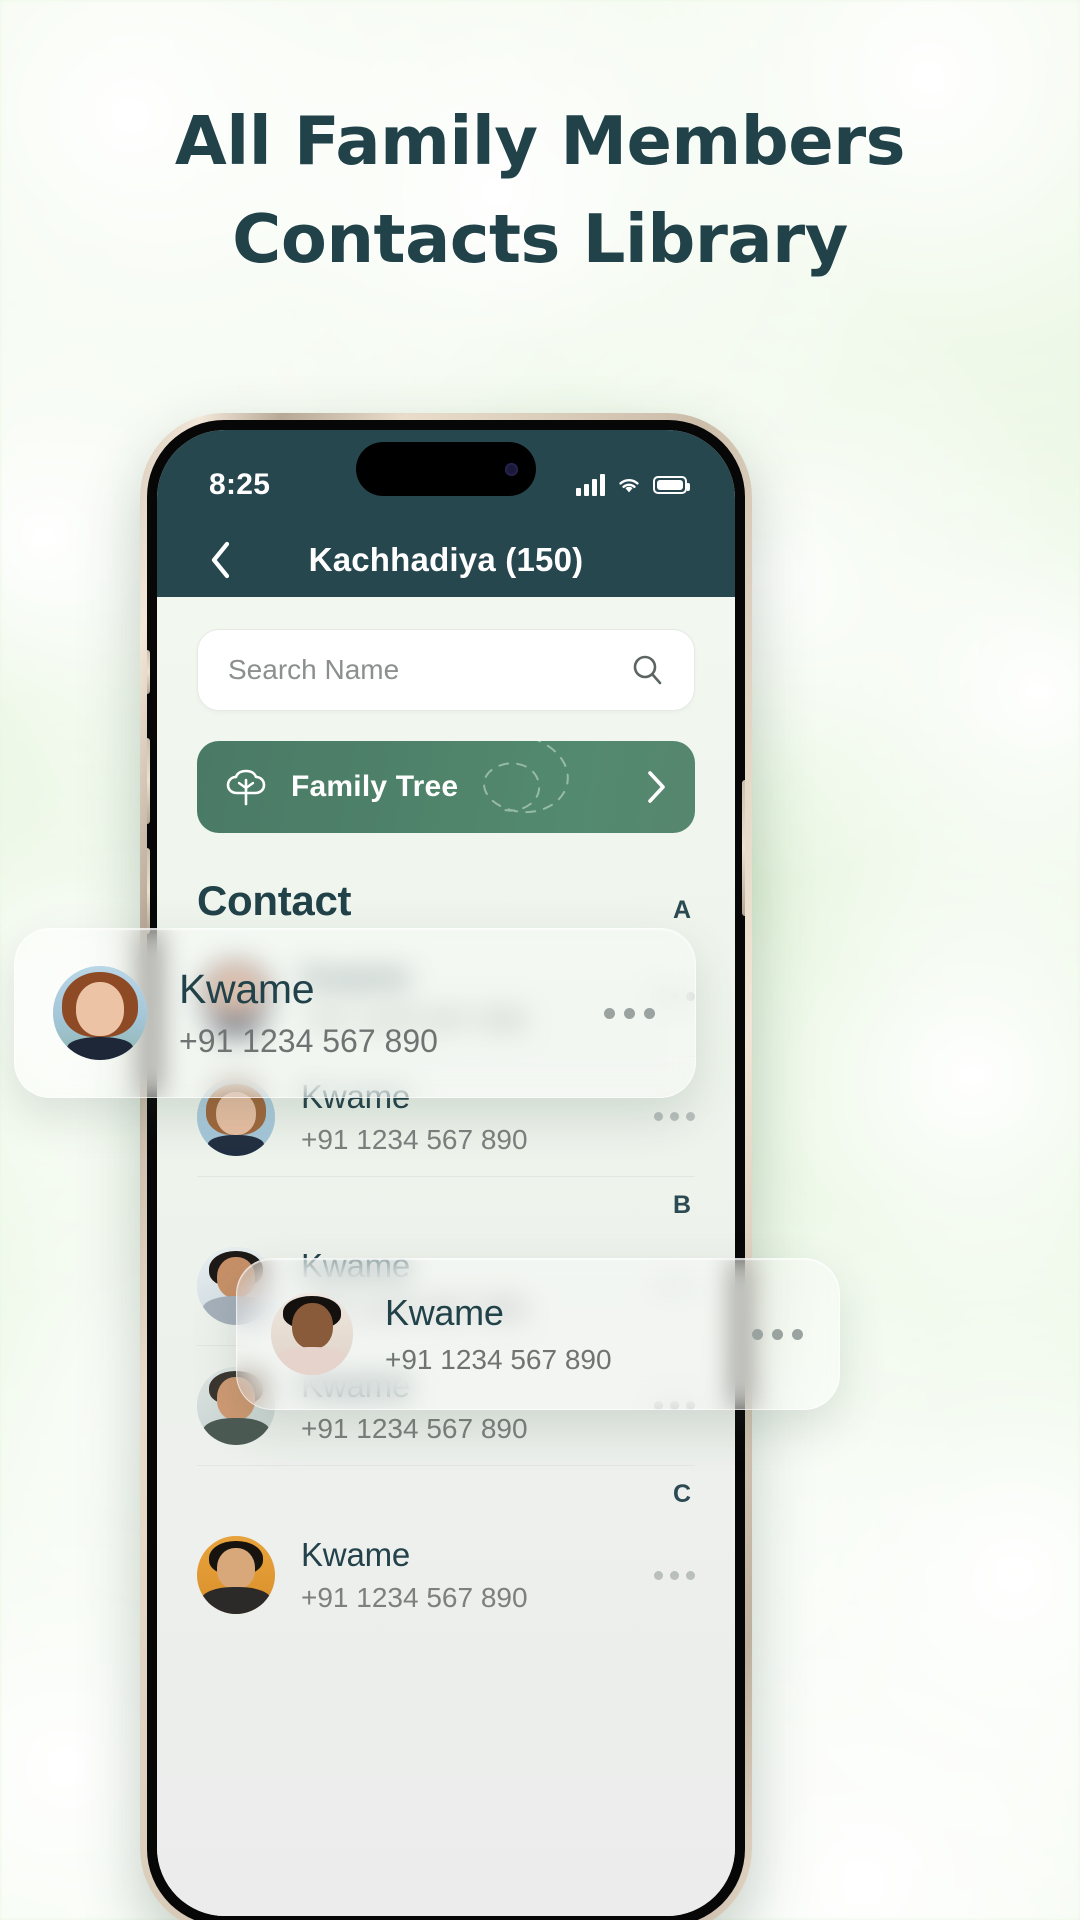  I want to click on chevron-left-icon, so click(220, 559).